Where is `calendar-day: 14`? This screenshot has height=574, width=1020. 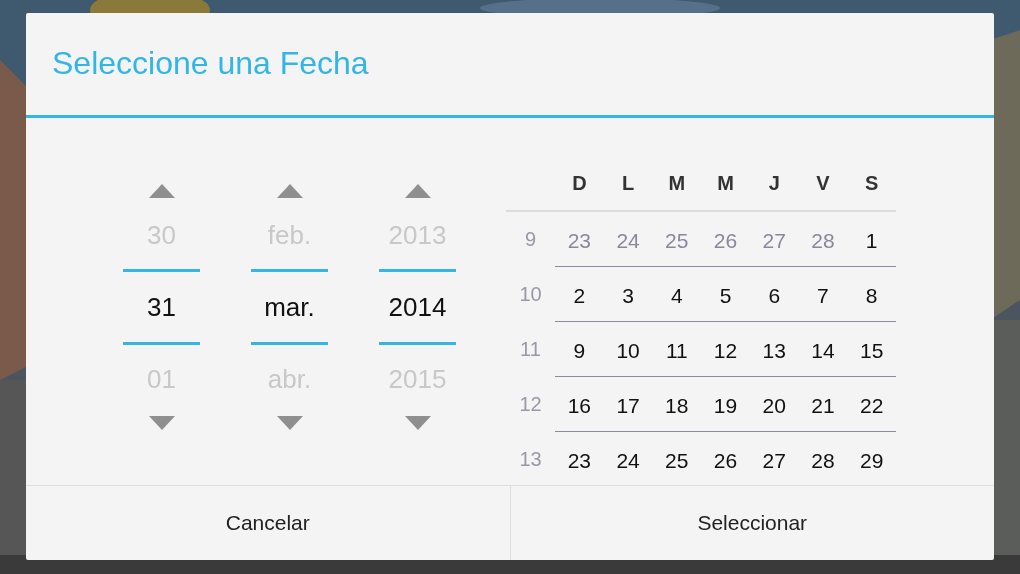
calendar-day: 14 is located at coordinates (823, 351).